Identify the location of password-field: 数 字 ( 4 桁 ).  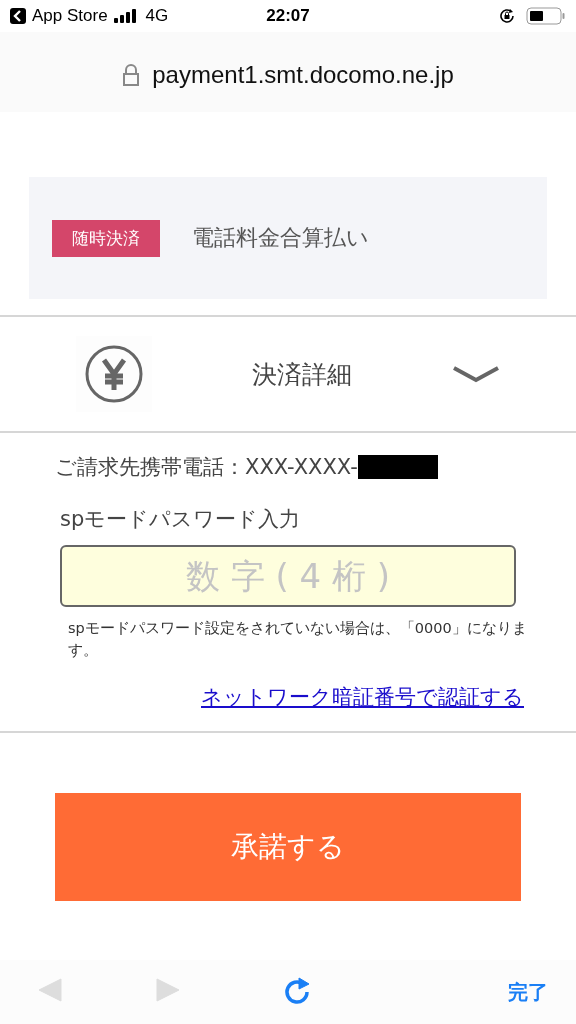
(288, 576).